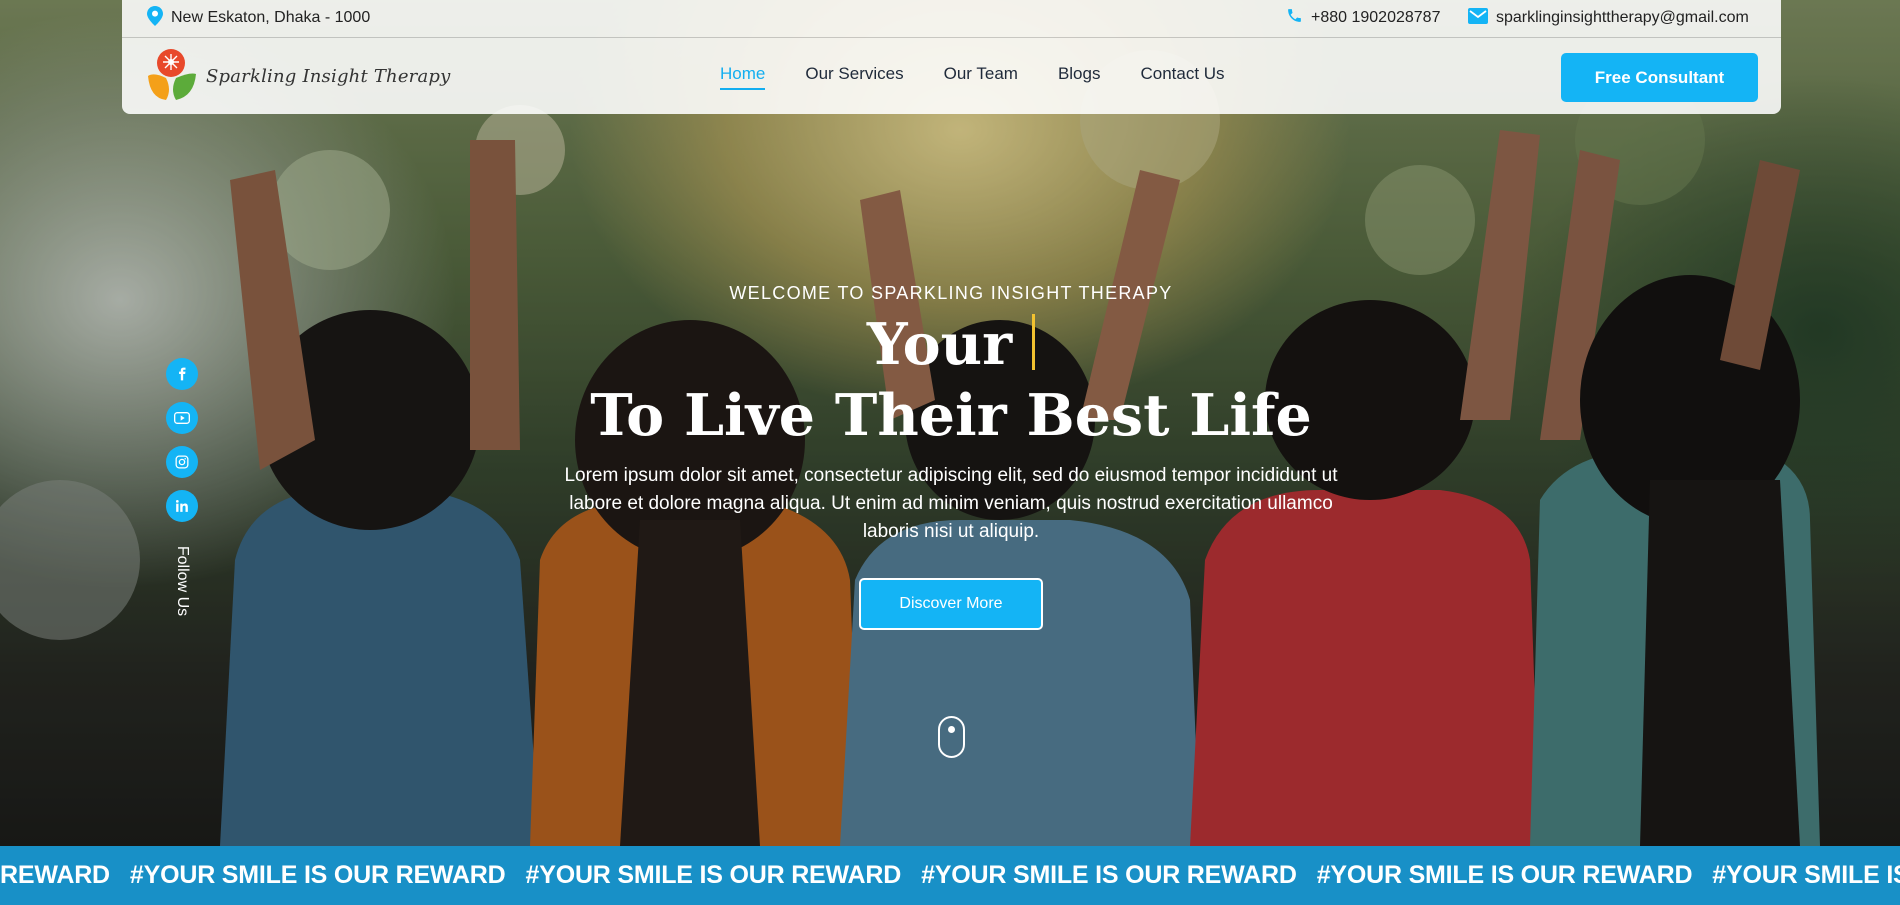  Describe the element at coordinates (172, 76) in the screenshot. I see `logo-mark-icon` at that location.